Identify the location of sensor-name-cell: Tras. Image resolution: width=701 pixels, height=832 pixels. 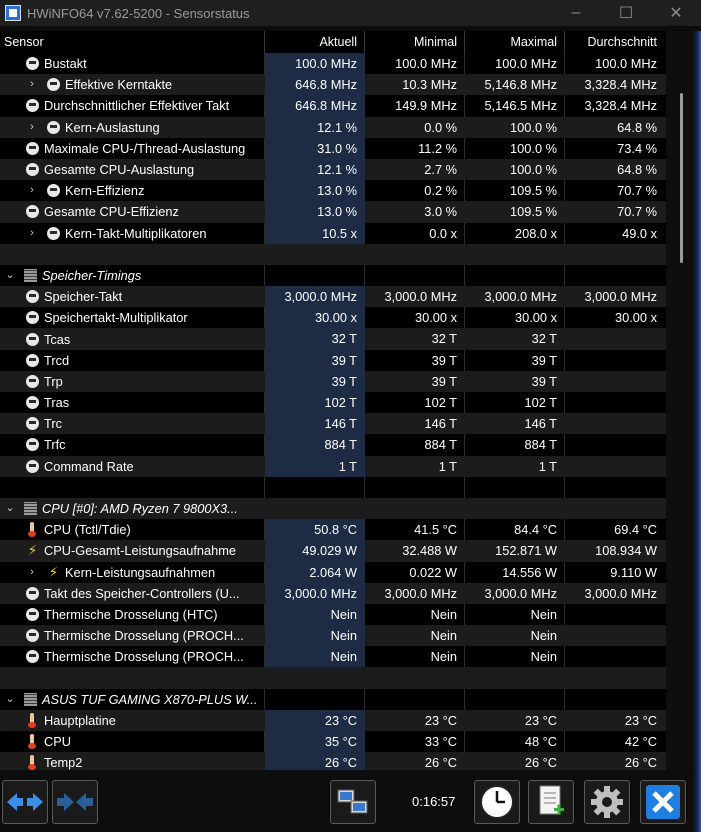
(34, 402).